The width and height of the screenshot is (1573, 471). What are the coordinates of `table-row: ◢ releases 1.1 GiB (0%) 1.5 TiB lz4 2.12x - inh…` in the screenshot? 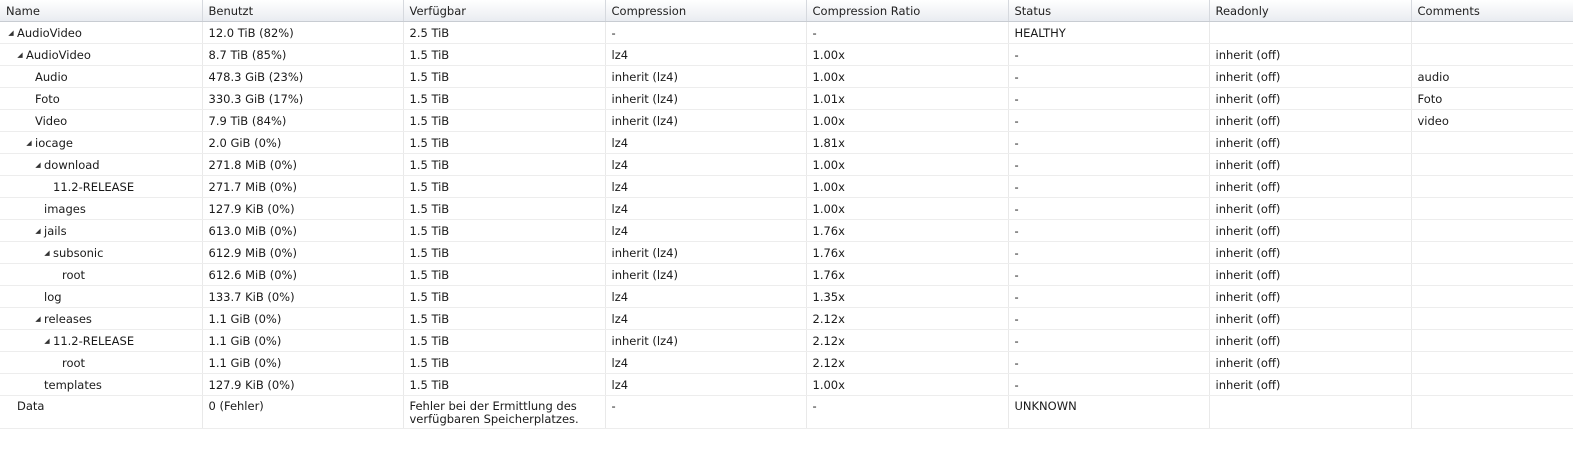 It's located at (786, 318).